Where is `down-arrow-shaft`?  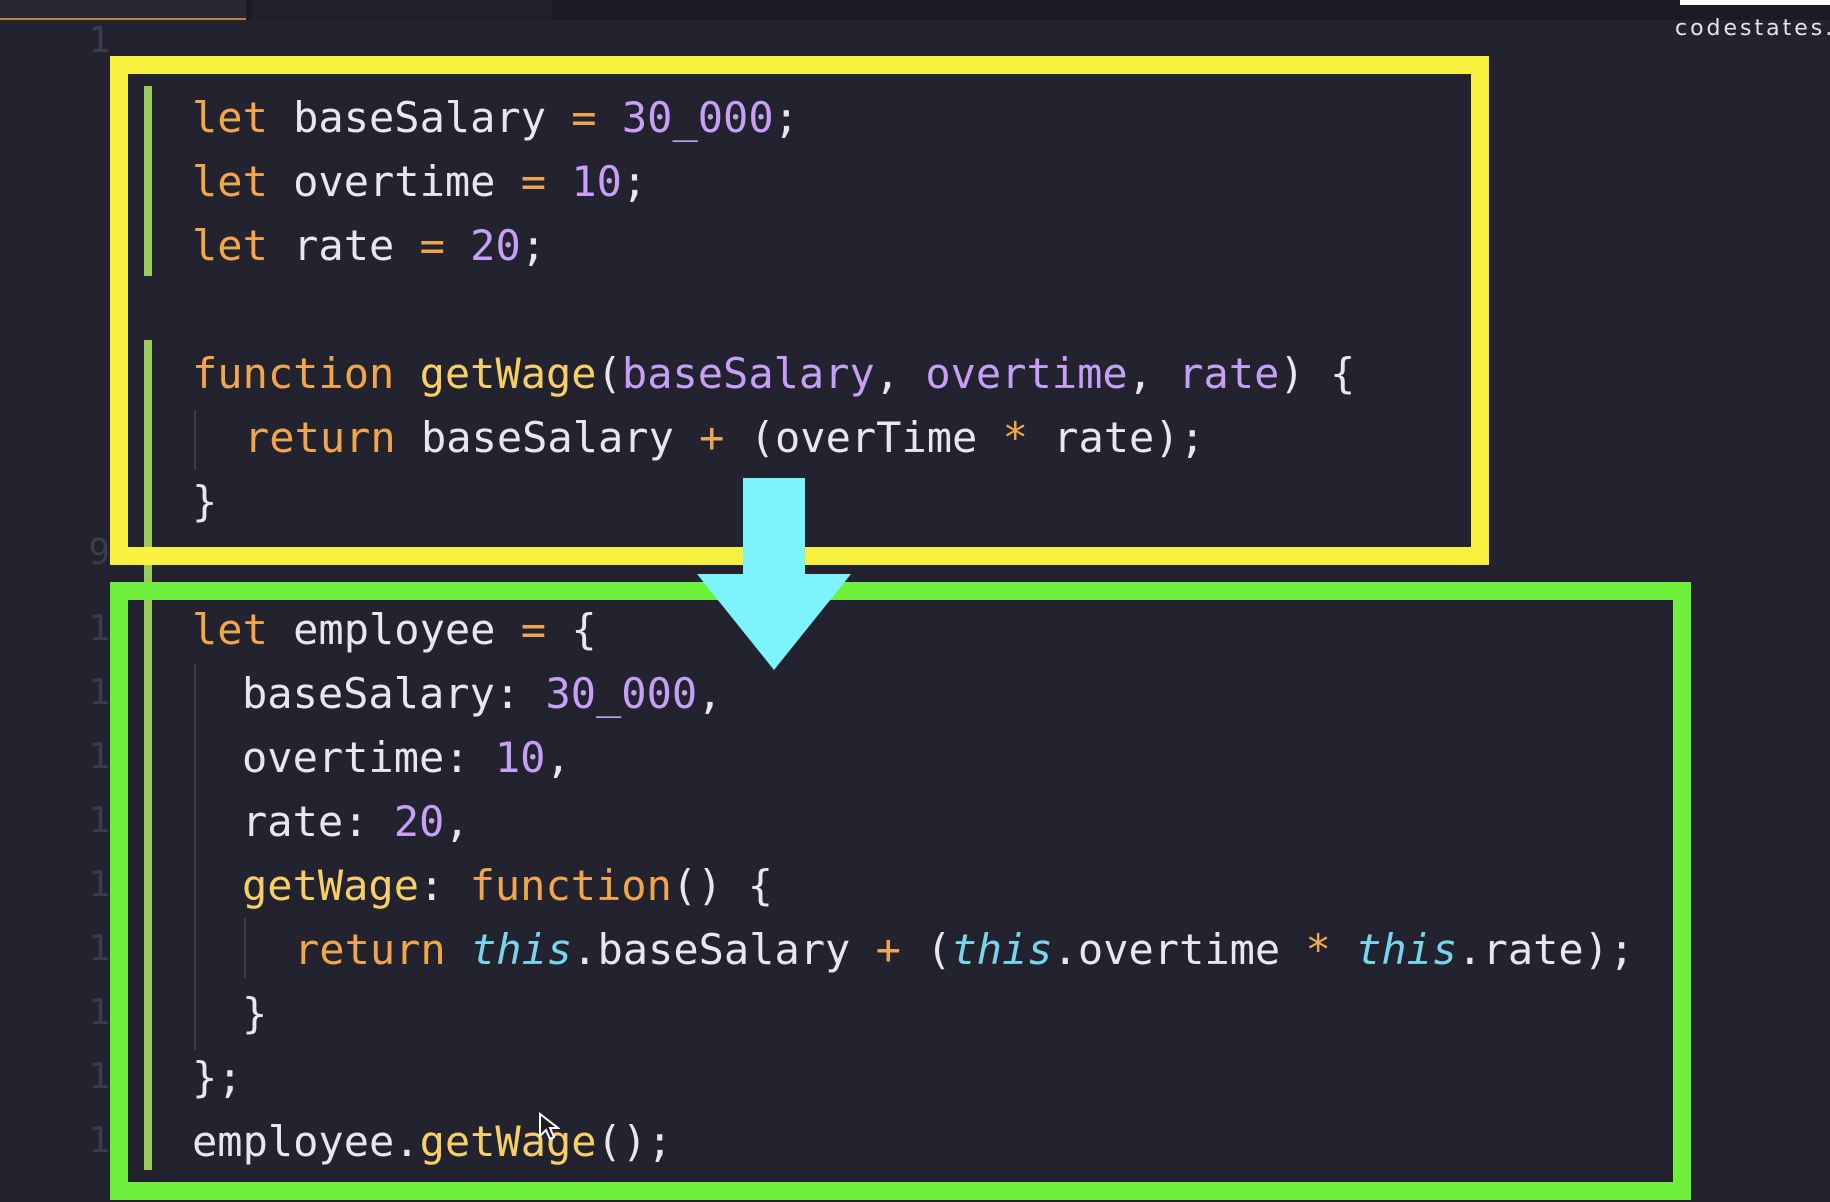
down-arrow-shaft is located at coordinates (774, 528).